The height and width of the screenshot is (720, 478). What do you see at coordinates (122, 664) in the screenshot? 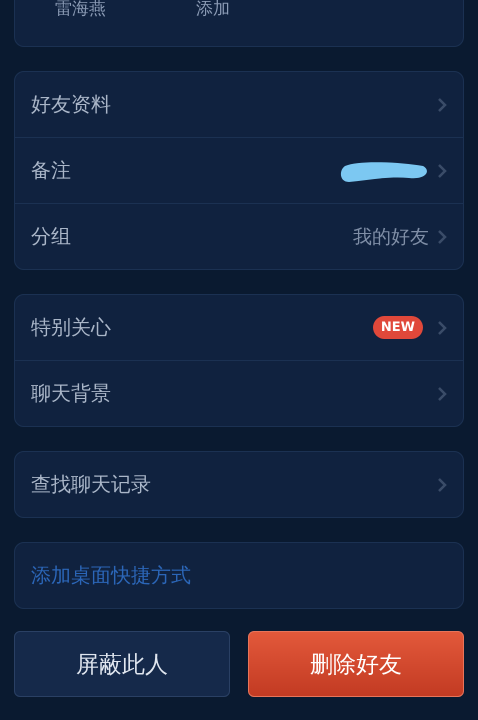
I see `block-button: 屏蔽此人` at bounding box center [122, 664].